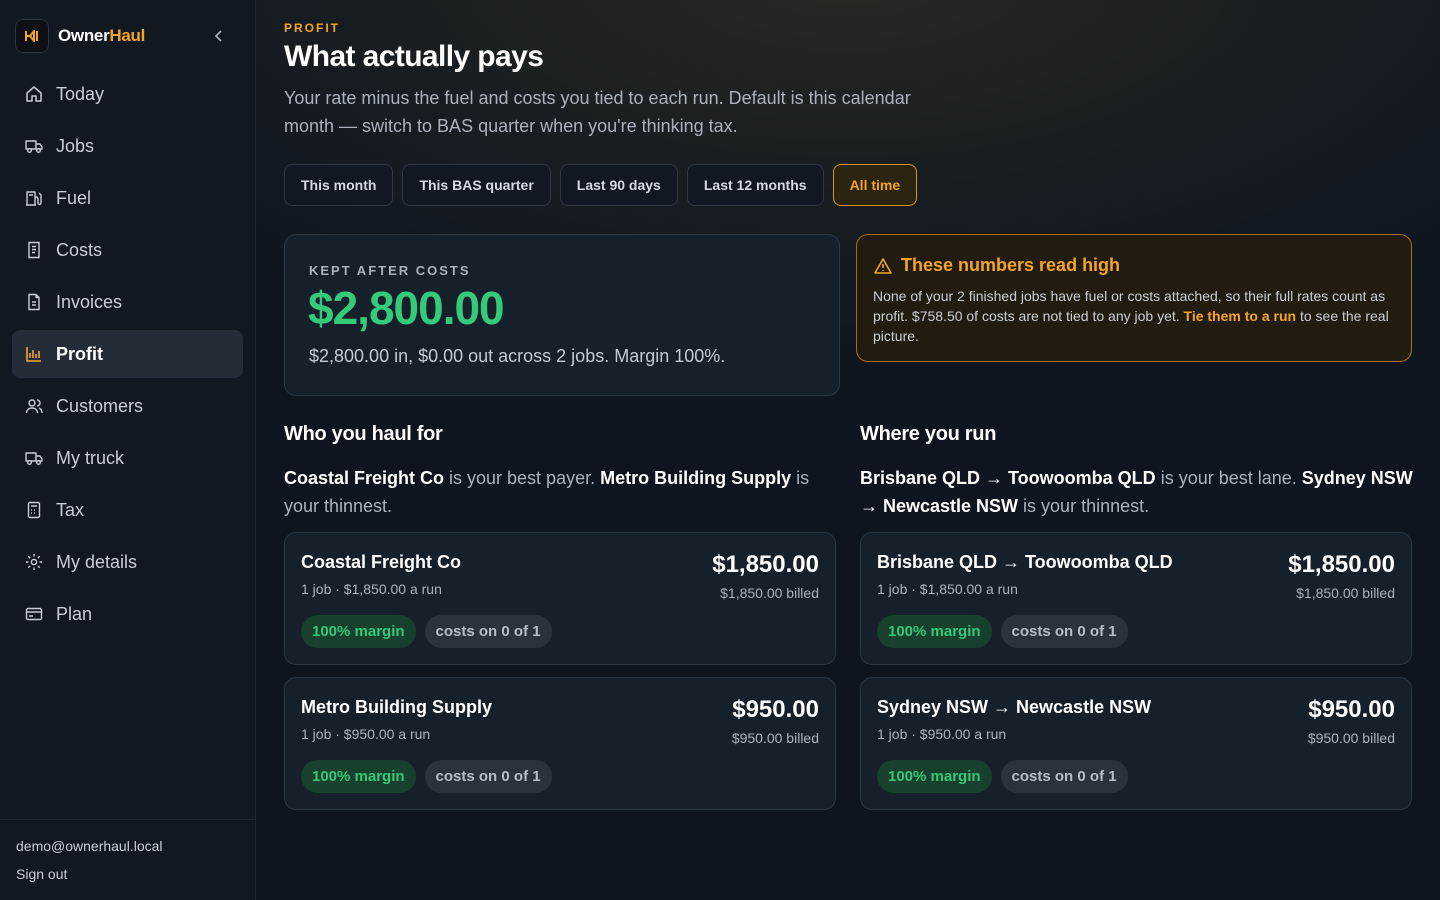 The height and width of the screenshot is (900, 1440). I want to click on lane-name: Sydney NSW → Newcastle NSW, so click(1014, 707).